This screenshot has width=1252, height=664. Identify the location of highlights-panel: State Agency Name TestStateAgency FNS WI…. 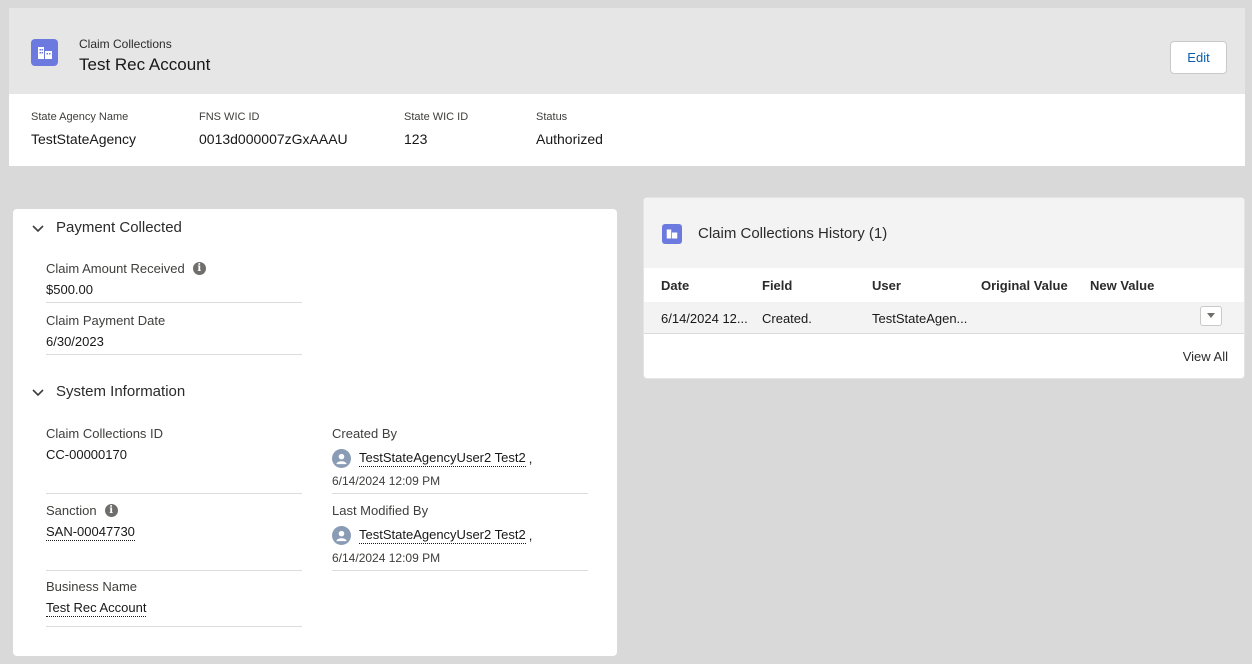
(627, 130).